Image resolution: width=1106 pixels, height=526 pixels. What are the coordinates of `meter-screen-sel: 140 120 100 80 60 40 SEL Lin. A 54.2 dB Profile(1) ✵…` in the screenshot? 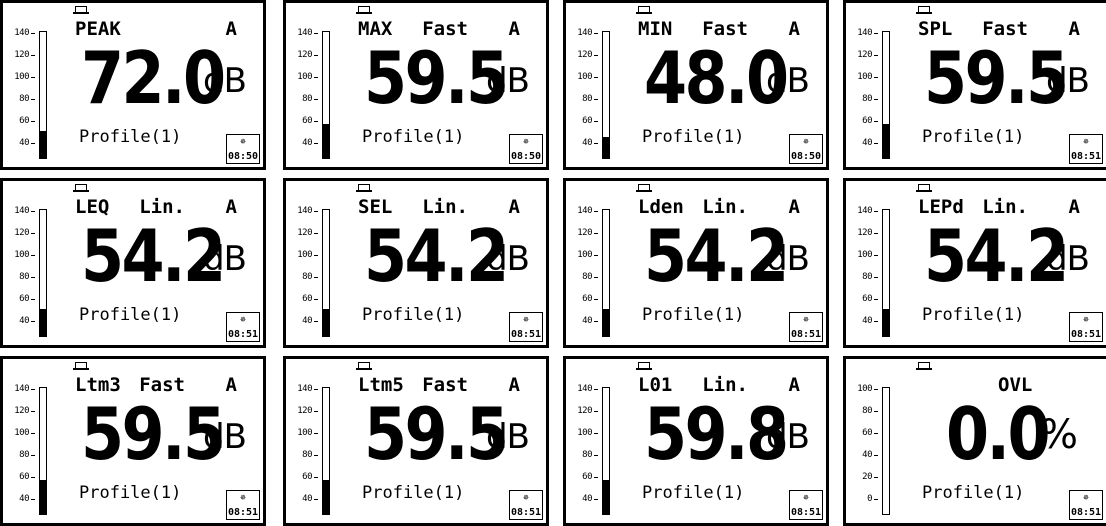 It's located at (416, 263).